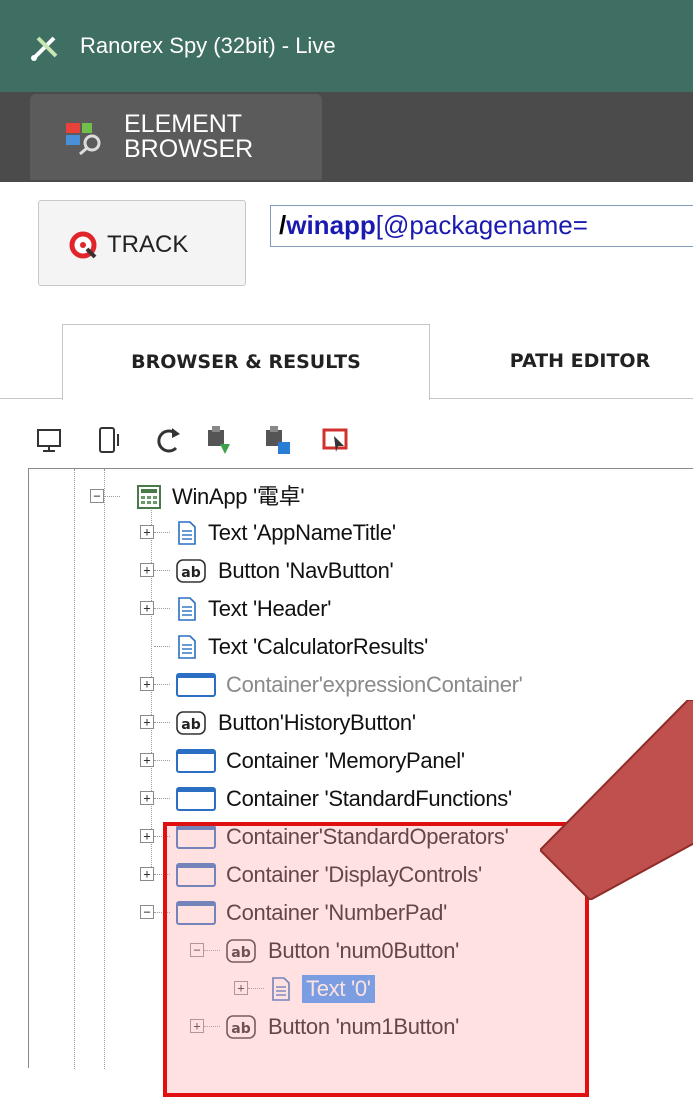 The image size is (693, 1097). Describe the element at coordinates (318, 646) in the screenshot. I see `tree-node-label: Text 'CalculatorResults'` at that location.